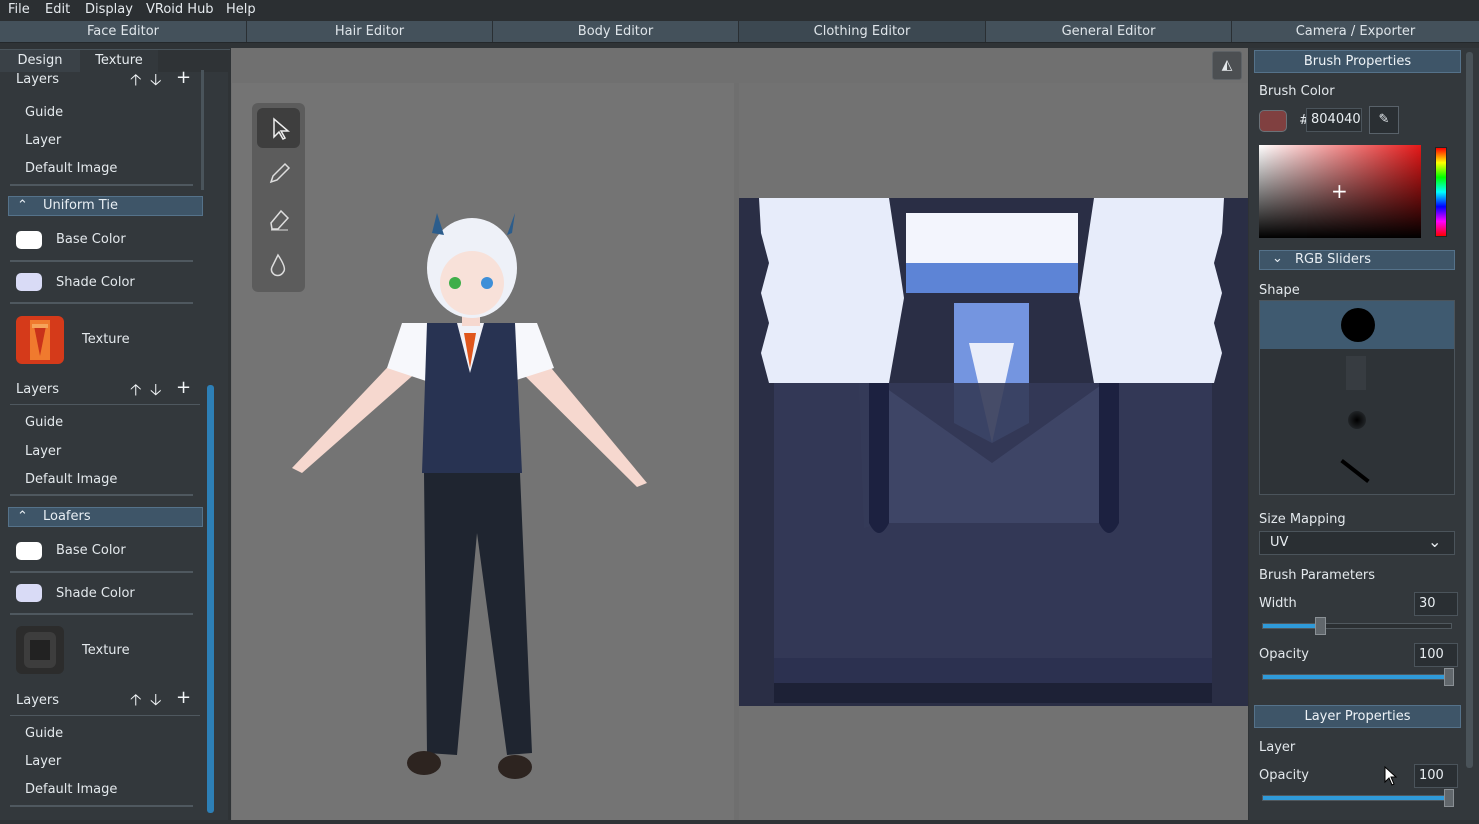 The height and width of the screenshot is (824, 1479). I want to click on menu-file: File, so click(19, 9).